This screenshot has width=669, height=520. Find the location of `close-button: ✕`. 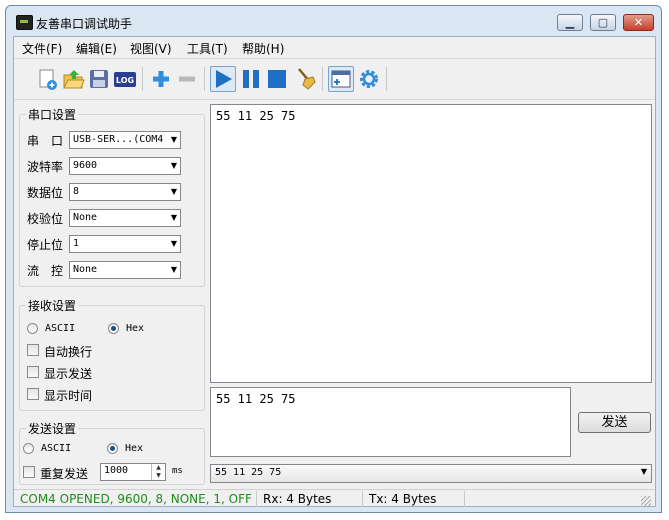

close-button: ✕ is located at coordinates (638, 22).